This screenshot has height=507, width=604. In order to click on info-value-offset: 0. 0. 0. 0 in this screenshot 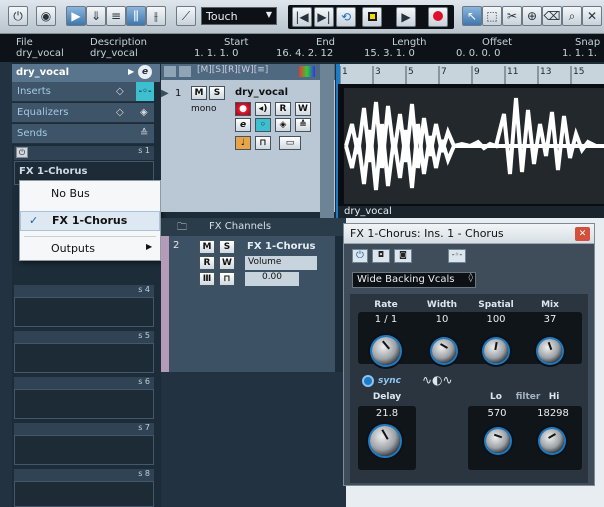, I will do `click(478, 53)`.